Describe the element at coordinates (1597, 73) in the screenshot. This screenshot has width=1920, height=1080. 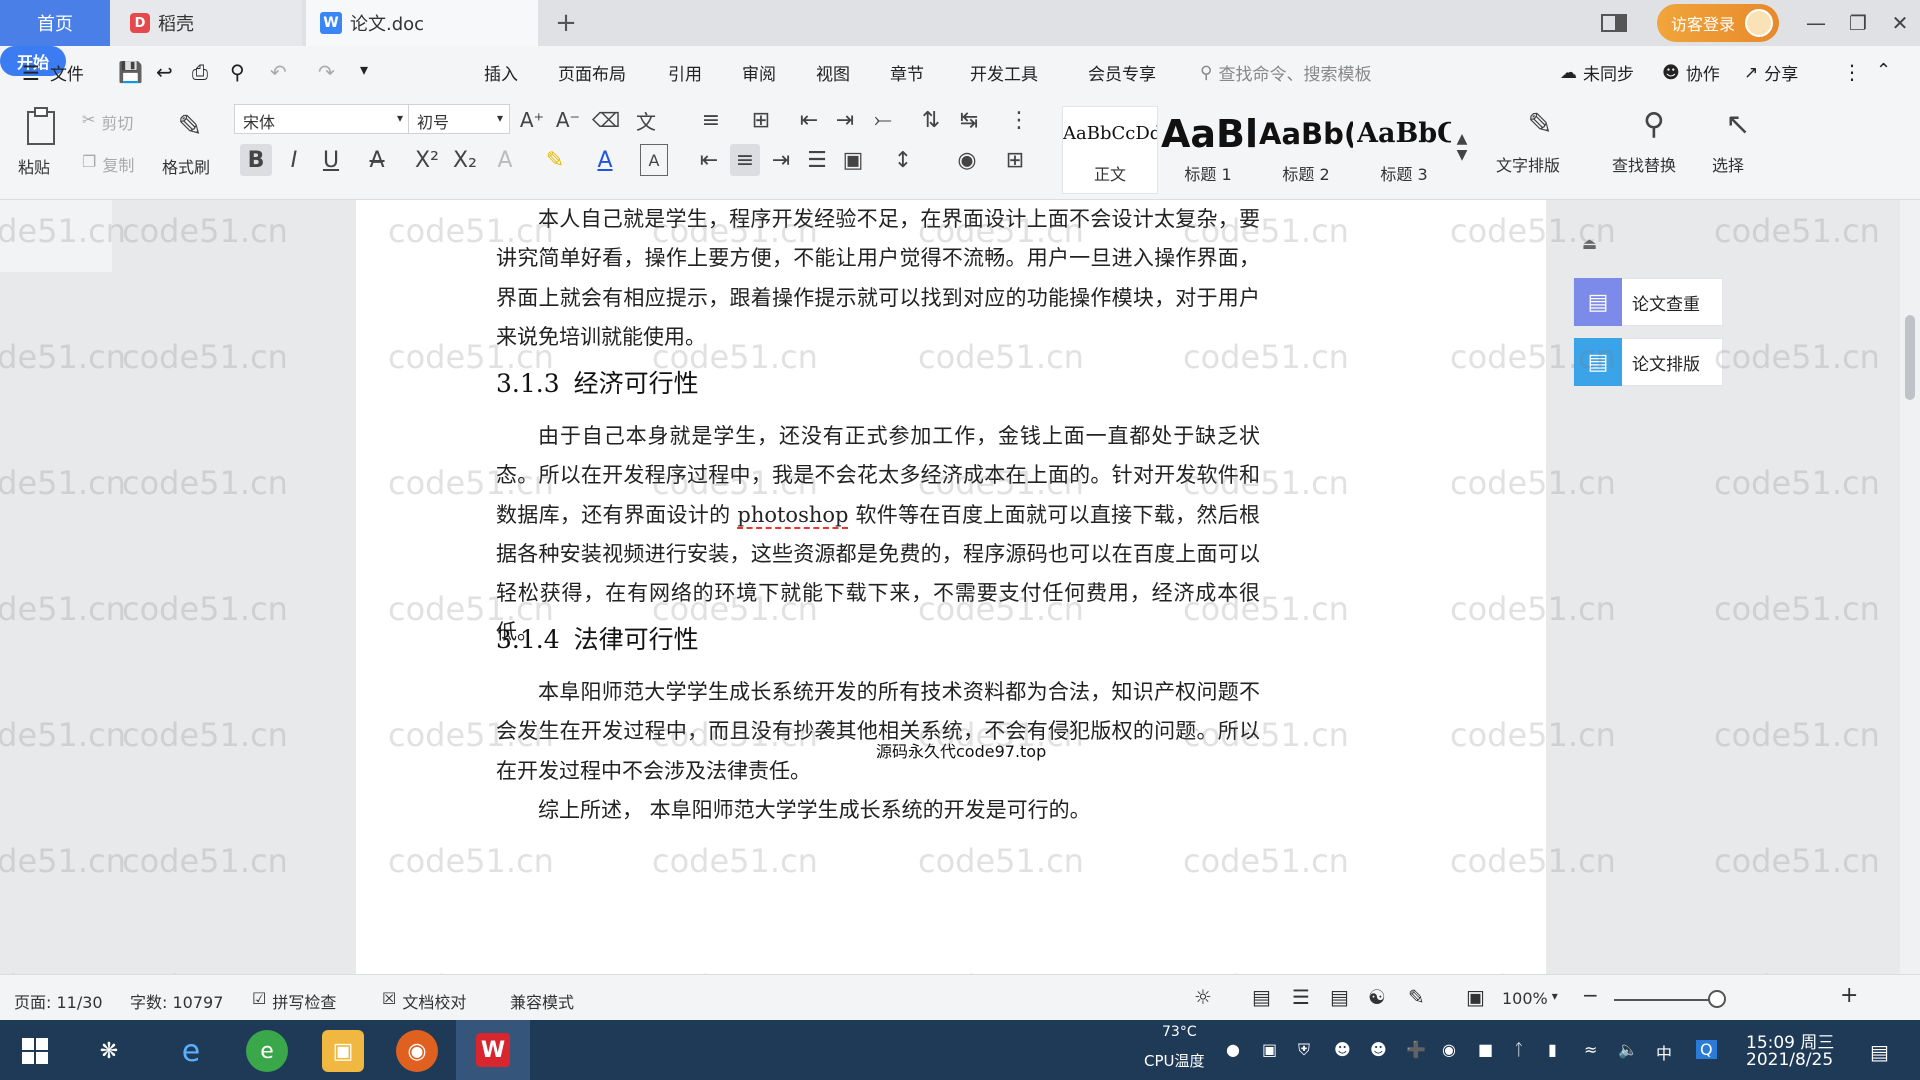
I see `sync-button: ☁ 未同步` at that location.